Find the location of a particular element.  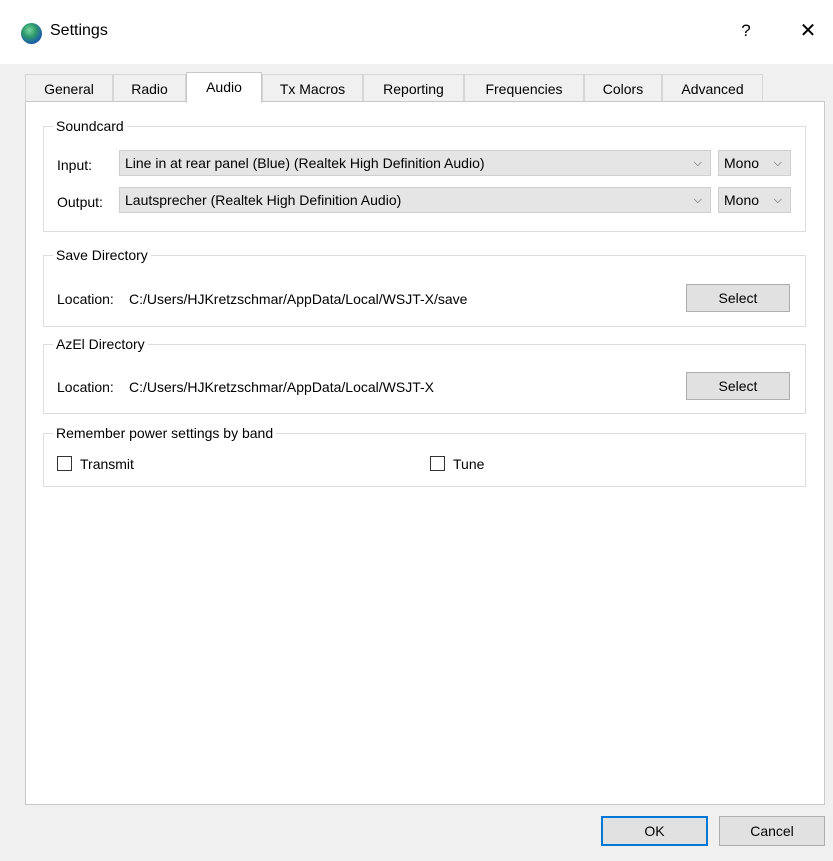

tab-radio: Radio is located at coordinates (149, 88).